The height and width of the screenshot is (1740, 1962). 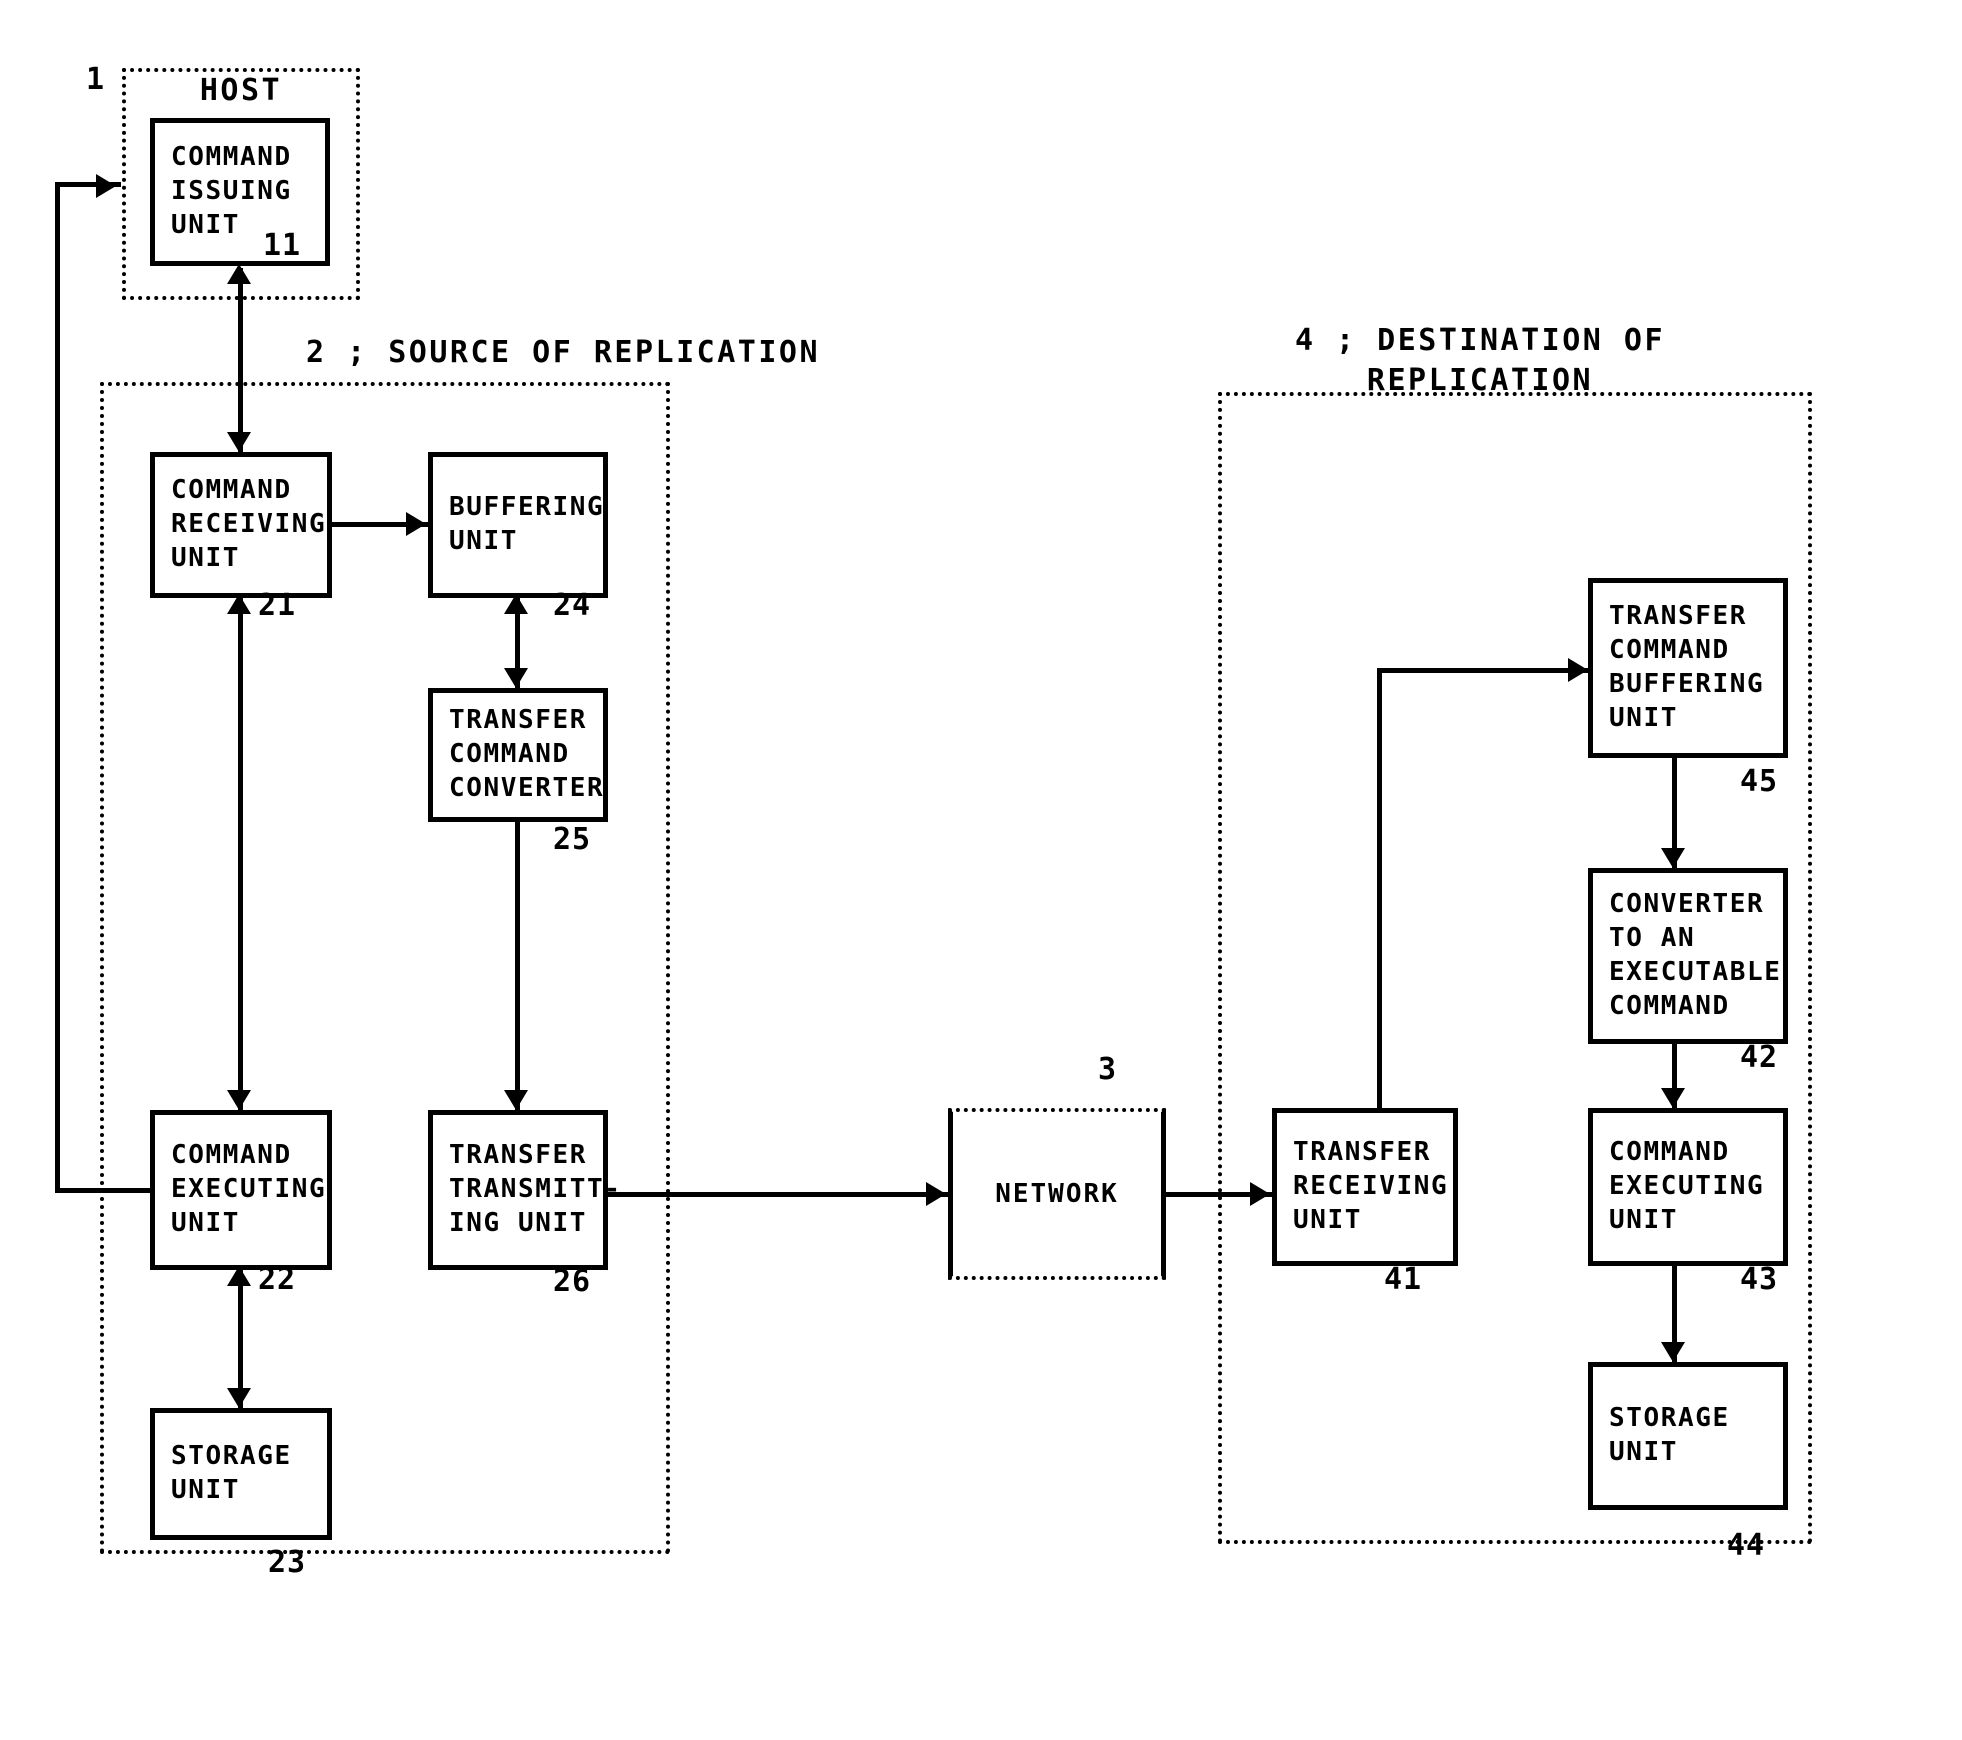 I want to click on numeral-24: 24, so click(x=572, y=605).